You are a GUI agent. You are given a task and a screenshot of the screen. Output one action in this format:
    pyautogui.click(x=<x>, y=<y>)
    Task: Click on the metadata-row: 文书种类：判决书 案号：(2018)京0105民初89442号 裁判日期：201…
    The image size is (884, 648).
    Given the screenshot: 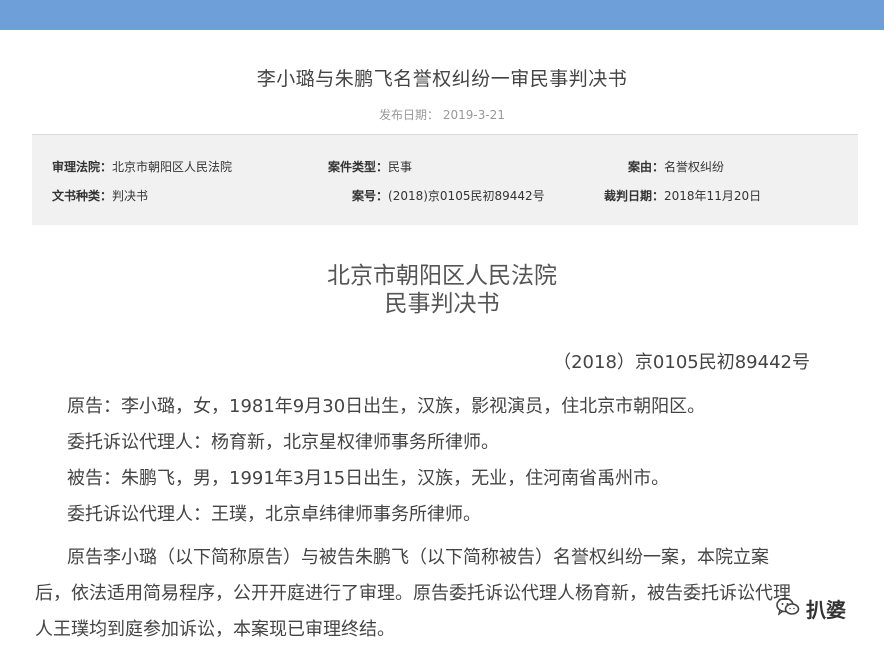 What is the action you would take?
    pyautogui.click(x=445, y=197)
    